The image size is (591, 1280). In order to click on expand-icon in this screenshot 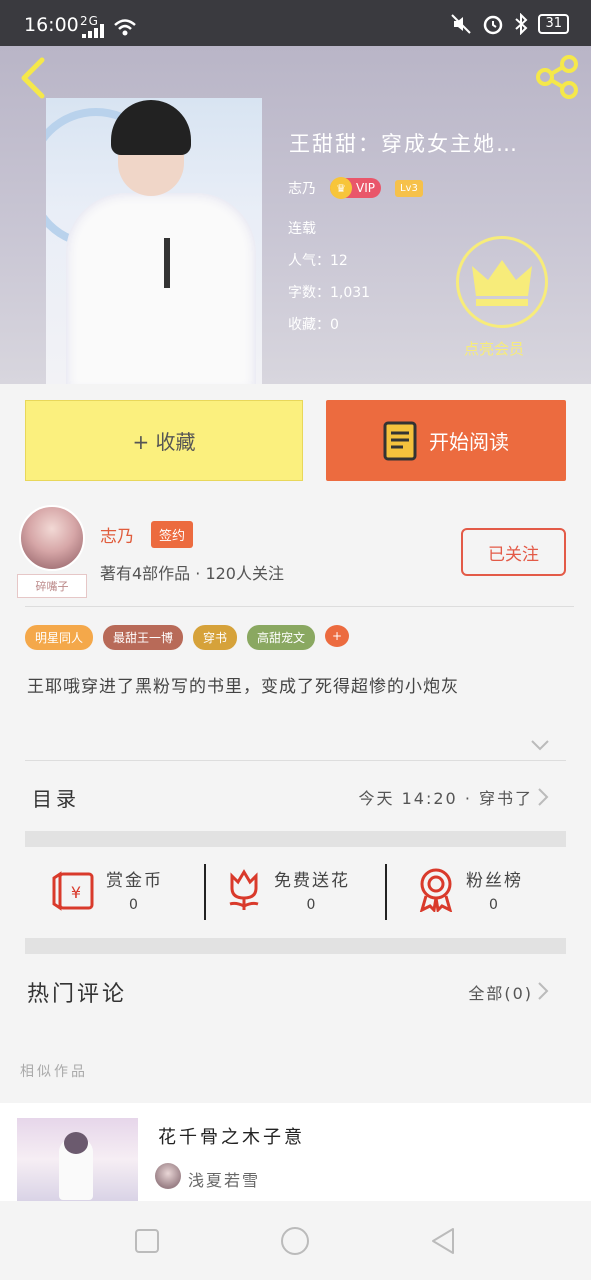, I will do `click(540, 745)`.